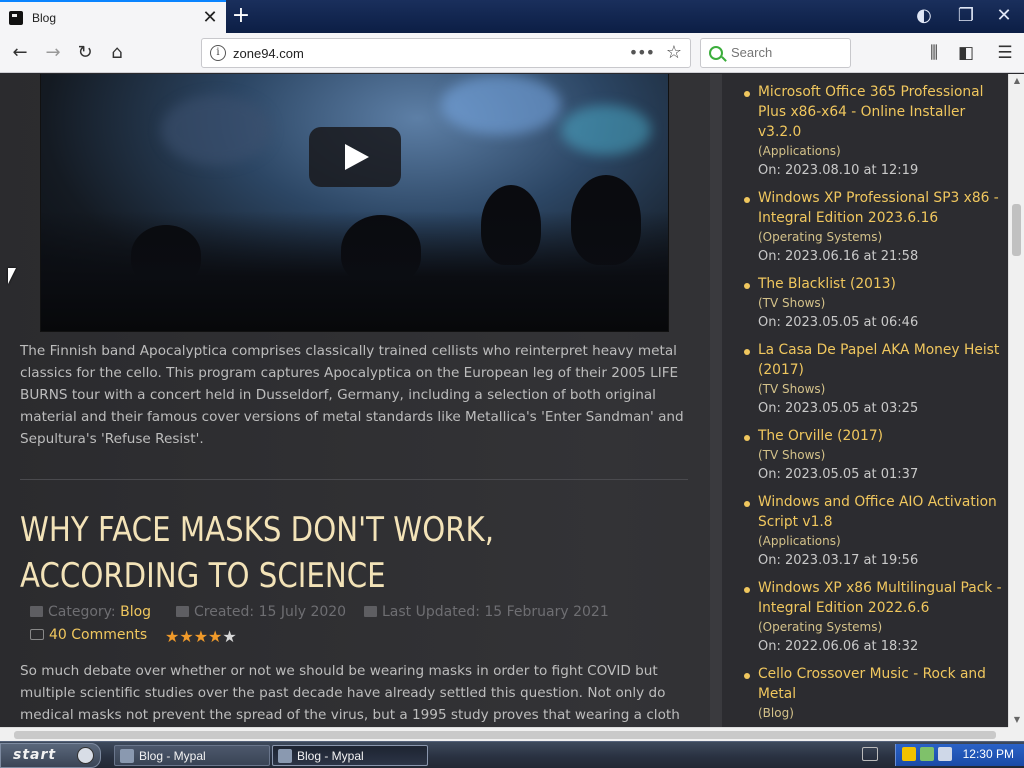 The height and width of the screenshot is (768, 1024). Describe the element at coordinates (945, 754) in the screenshot. I see `volume-icon` at that location.